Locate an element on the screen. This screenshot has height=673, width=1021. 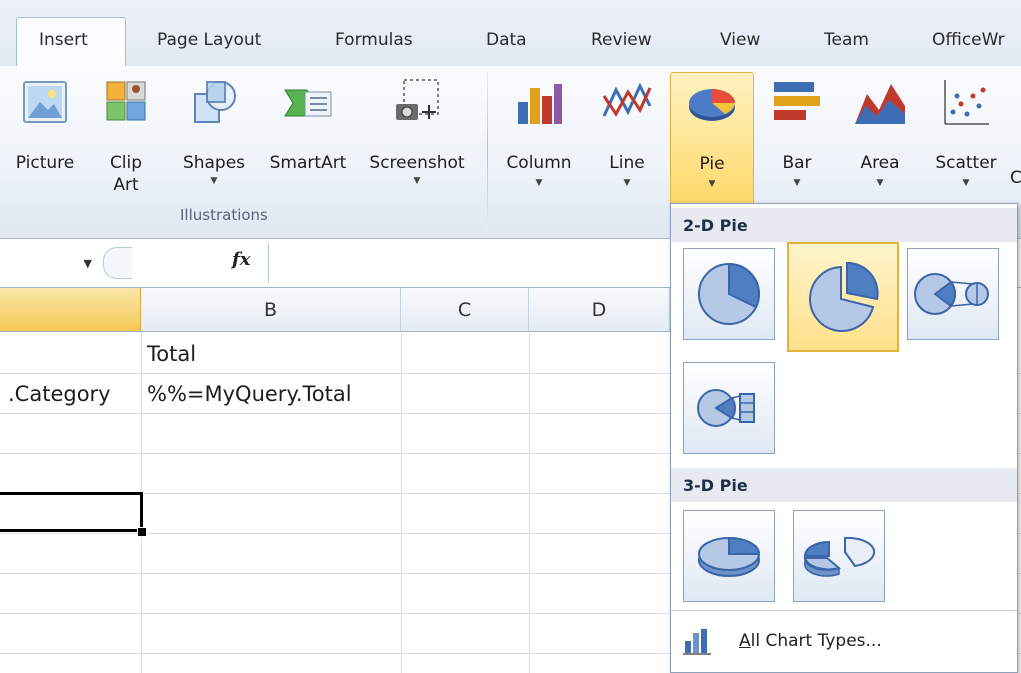
fill-handle is located at coordinates (142, 532).